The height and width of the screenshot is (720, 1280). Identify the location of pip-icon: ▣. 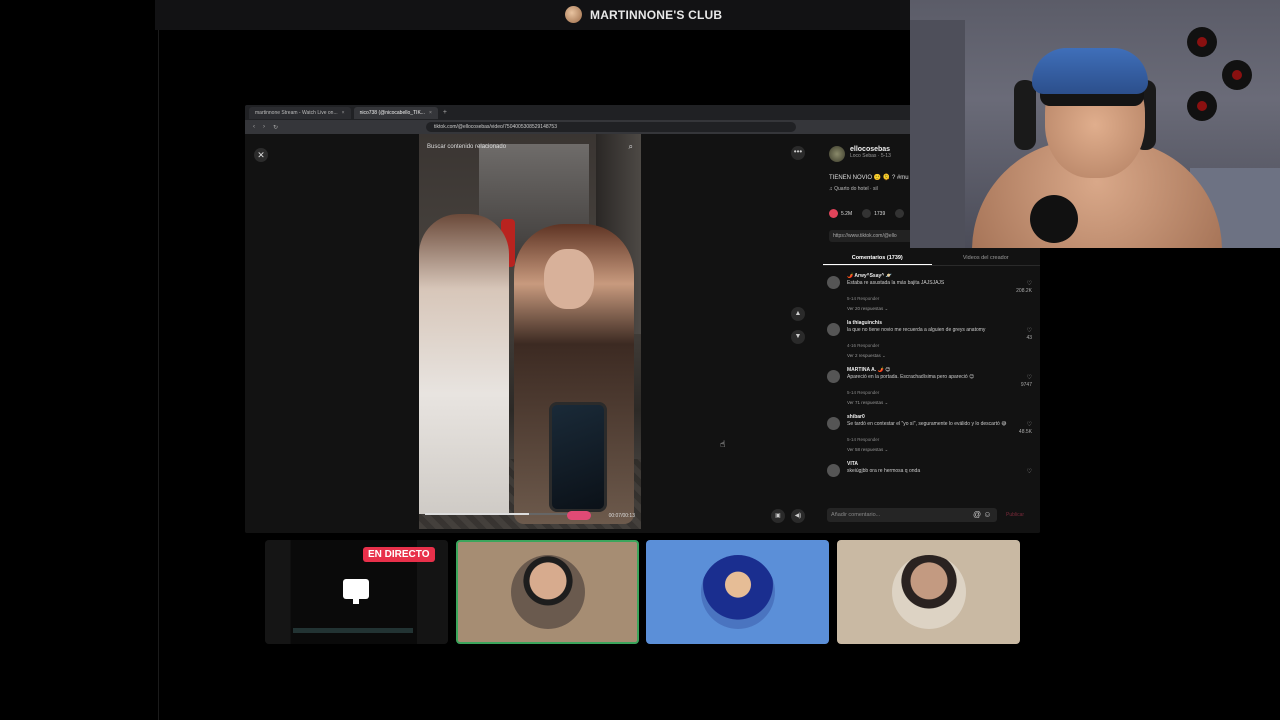
(778, 516).